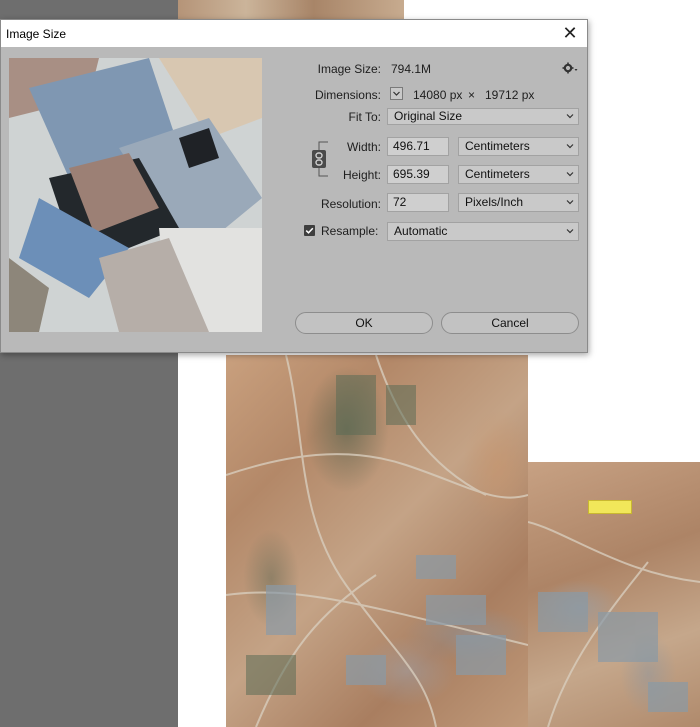 The image size is (700, 727). What do you see at coordinates (349, 69) in the screenshot?
I see `image-size-label: Image Size:` at bounding box center [349, 69].